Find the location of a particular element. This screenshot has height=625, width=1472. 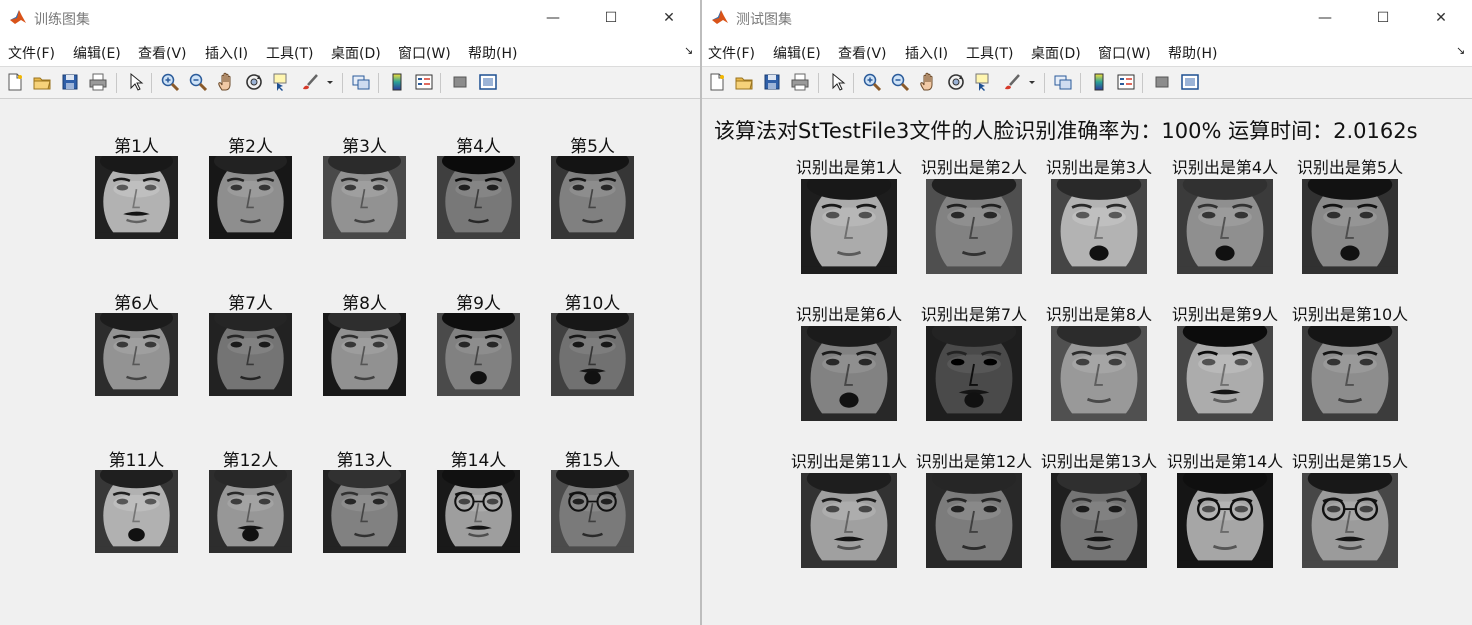

training-face-label: 第1人 is located at coordinates (136, 147).